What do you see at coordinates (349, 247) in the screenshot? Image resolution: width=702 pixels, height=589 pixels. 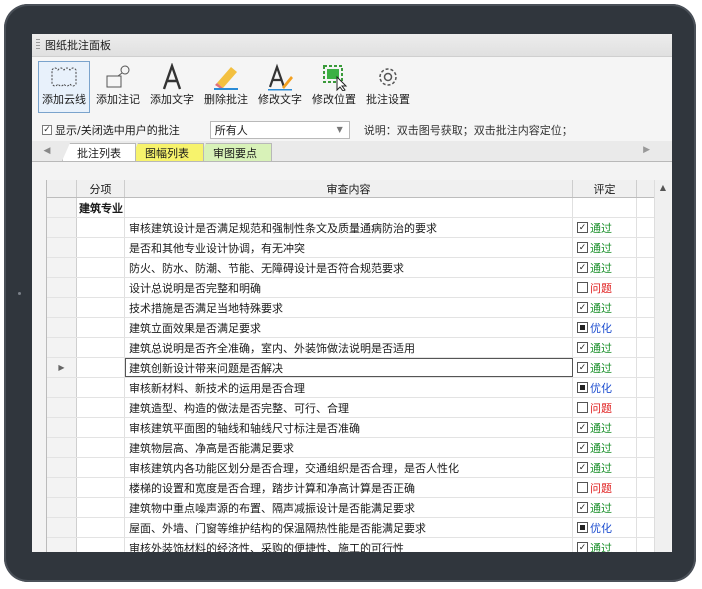 I see `content-cell: 是否和其他专业设计协调，有无冲突` at bounding box center [349, 247].